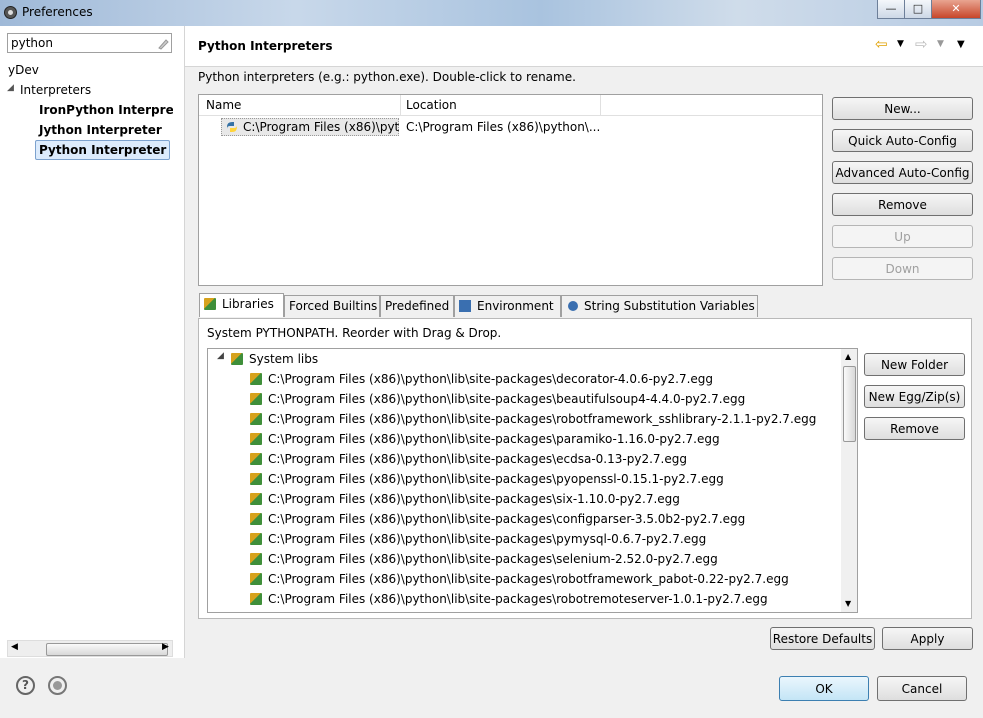 The width and height of the screenshot is (983, 718). Describe the element at coordinates (232, 127) in the screenshot. I see `python-icon` at that location.